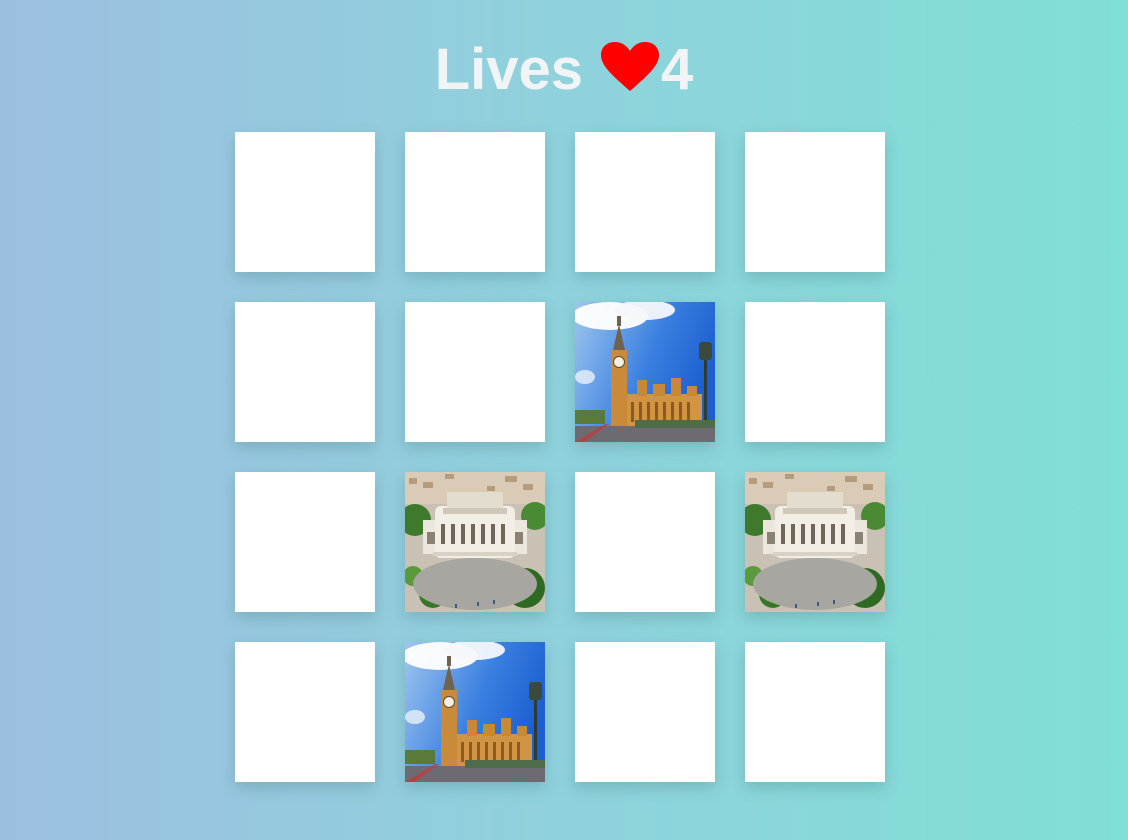  Describe the element at coordinates (630, 66) in the screenshot. I see `heart-icon` at that location.